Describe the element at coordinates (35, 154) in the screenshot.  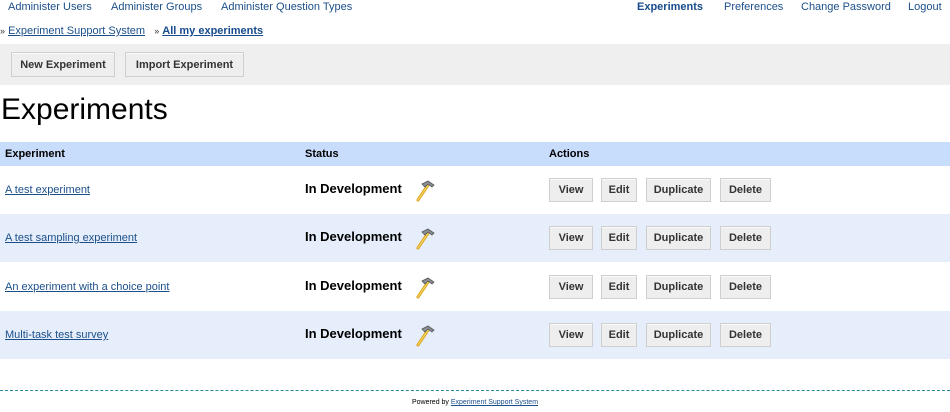
I see `column-header-experiment: Experiment` at that location.